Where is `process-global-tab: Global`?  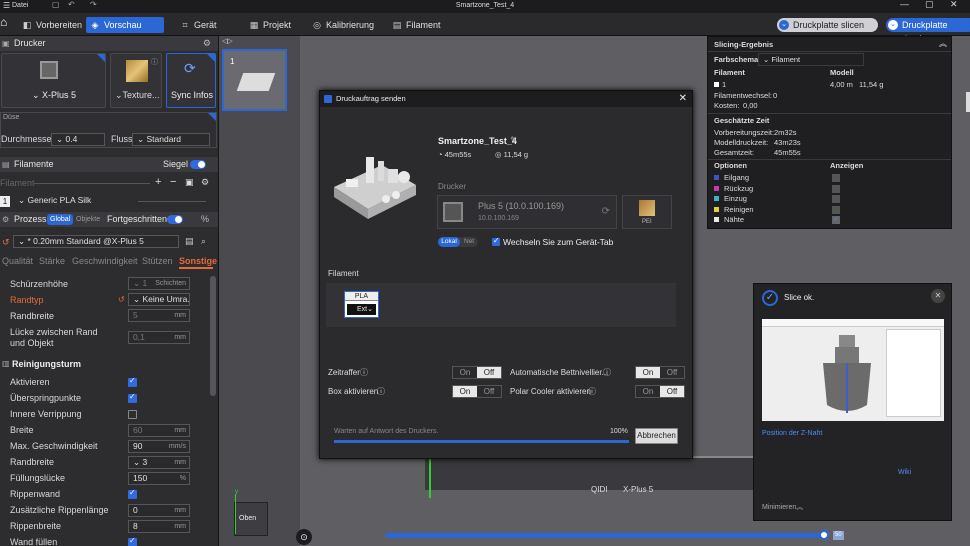 process-global-tab: Global is located at coordinates (60, 219).